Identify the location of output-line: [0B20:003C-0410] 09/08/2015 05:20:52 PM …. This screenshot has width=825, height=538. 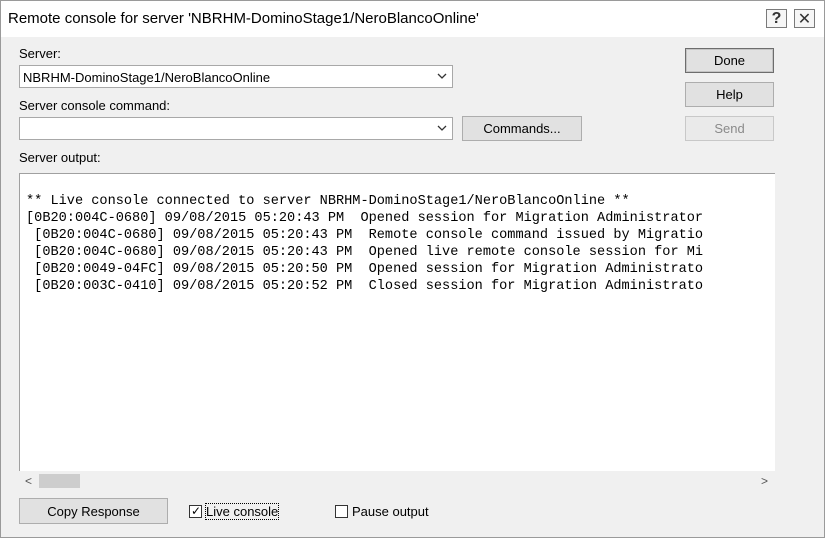
(365, 286).